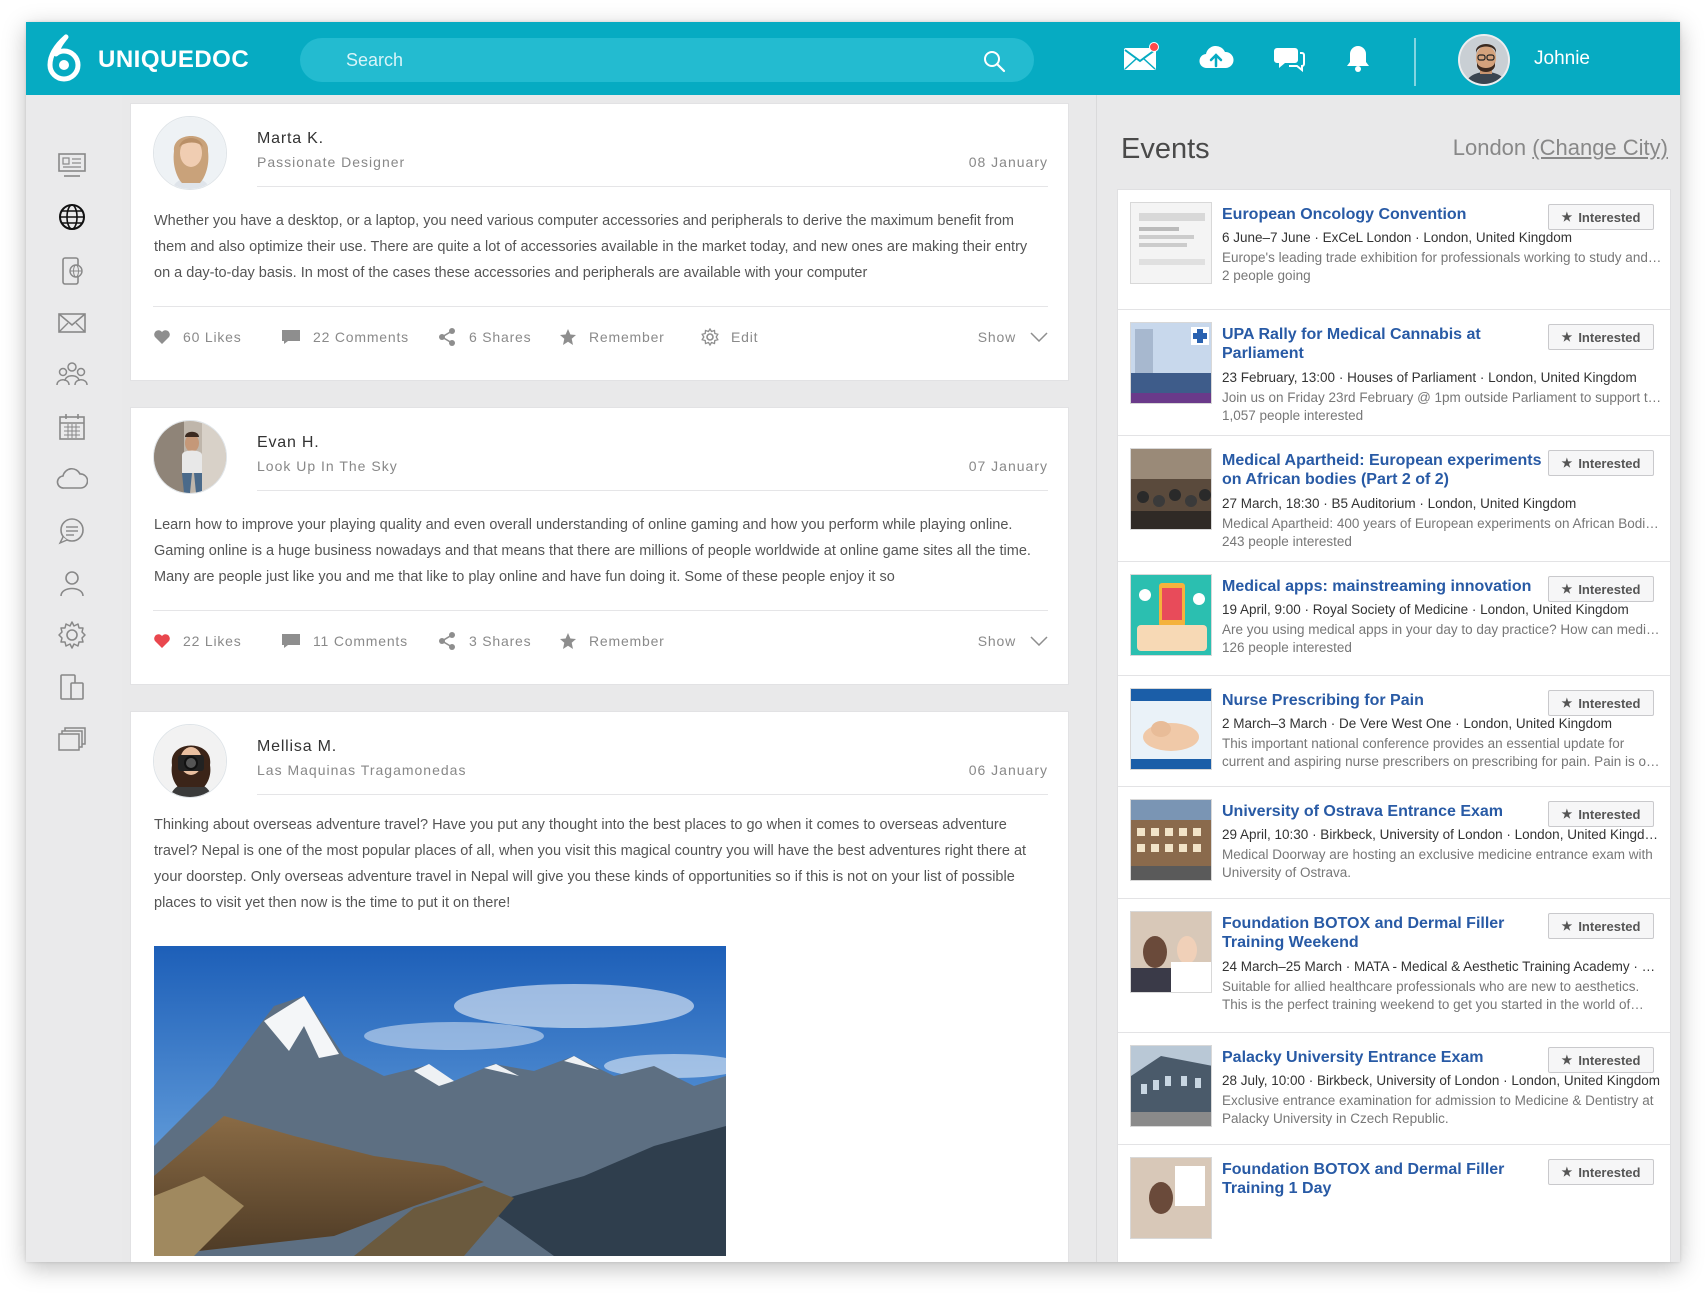  Describe the element at coordinates (1008, 466) in the screenshot. I see `post-date: 07 January` at that location.